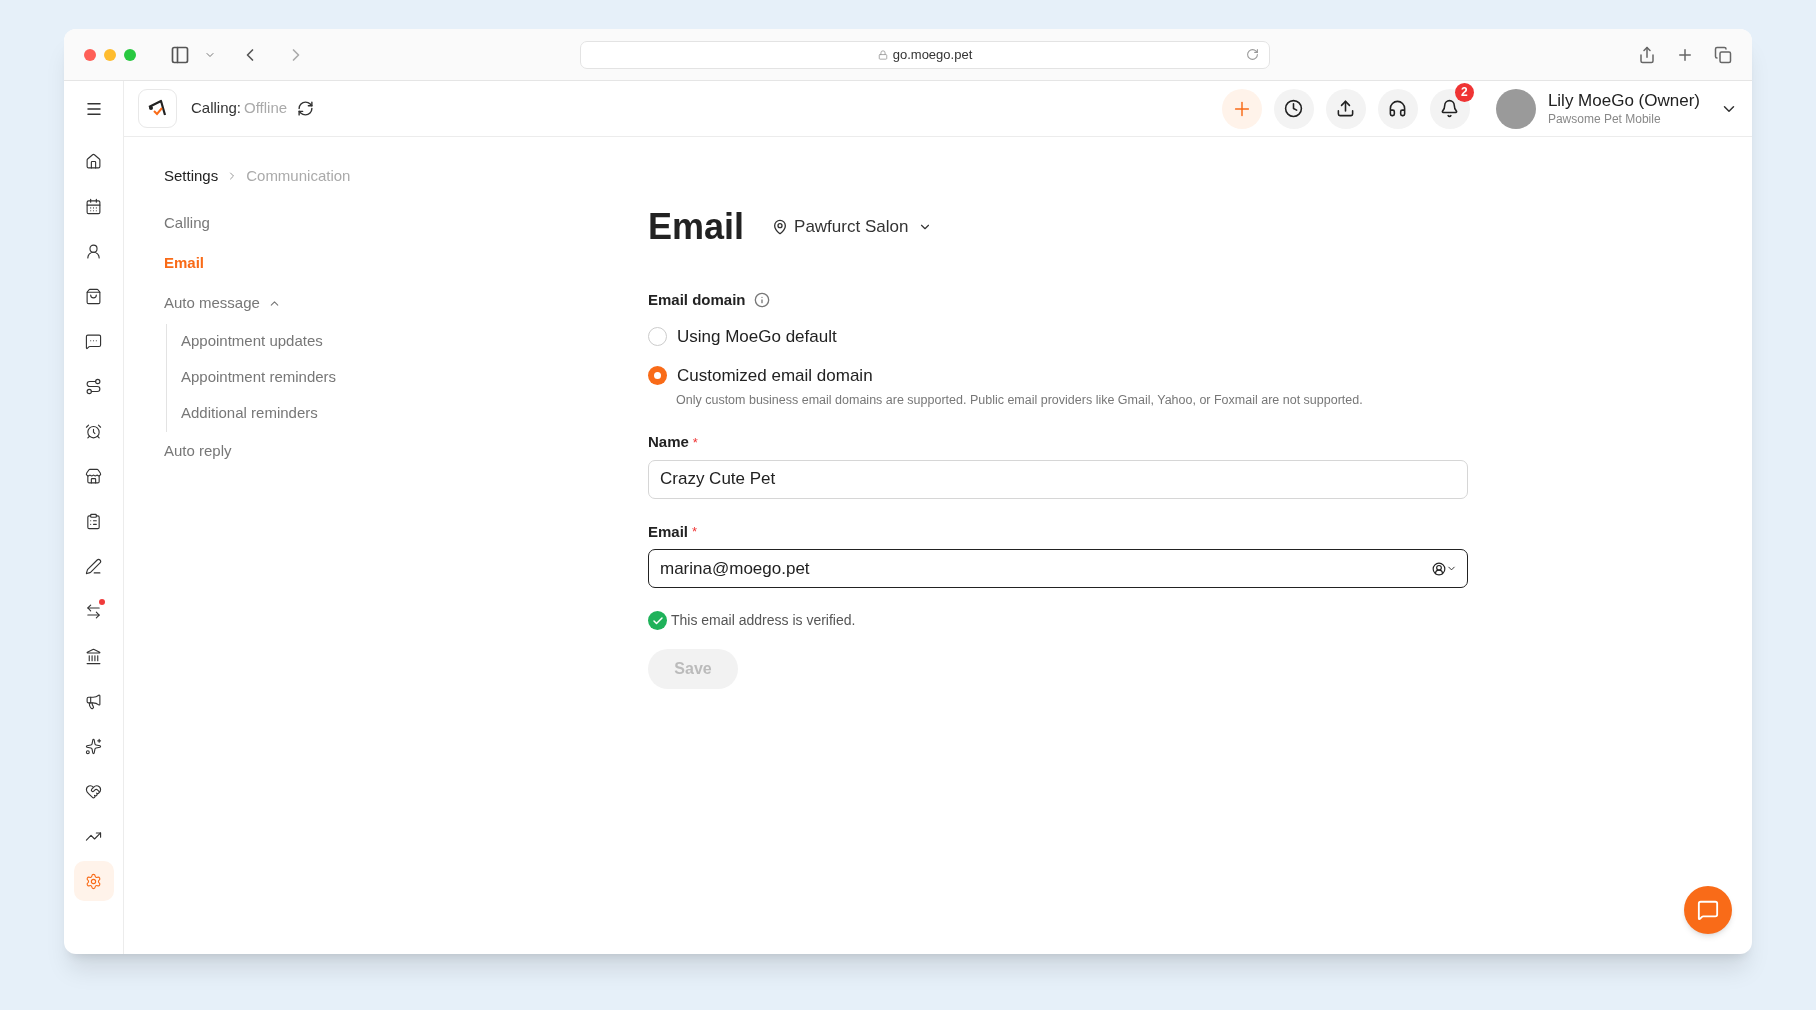 The width and height of the screenshot is (1816, 1010). What do you see at coordinates (1020, 400) in the screenshot?
I see `hint-text: Only custom business email domains are supported. Public email providers like Gmail, Yahoo, or Foxmail are not supported.` at bounding box center [1020, 400].